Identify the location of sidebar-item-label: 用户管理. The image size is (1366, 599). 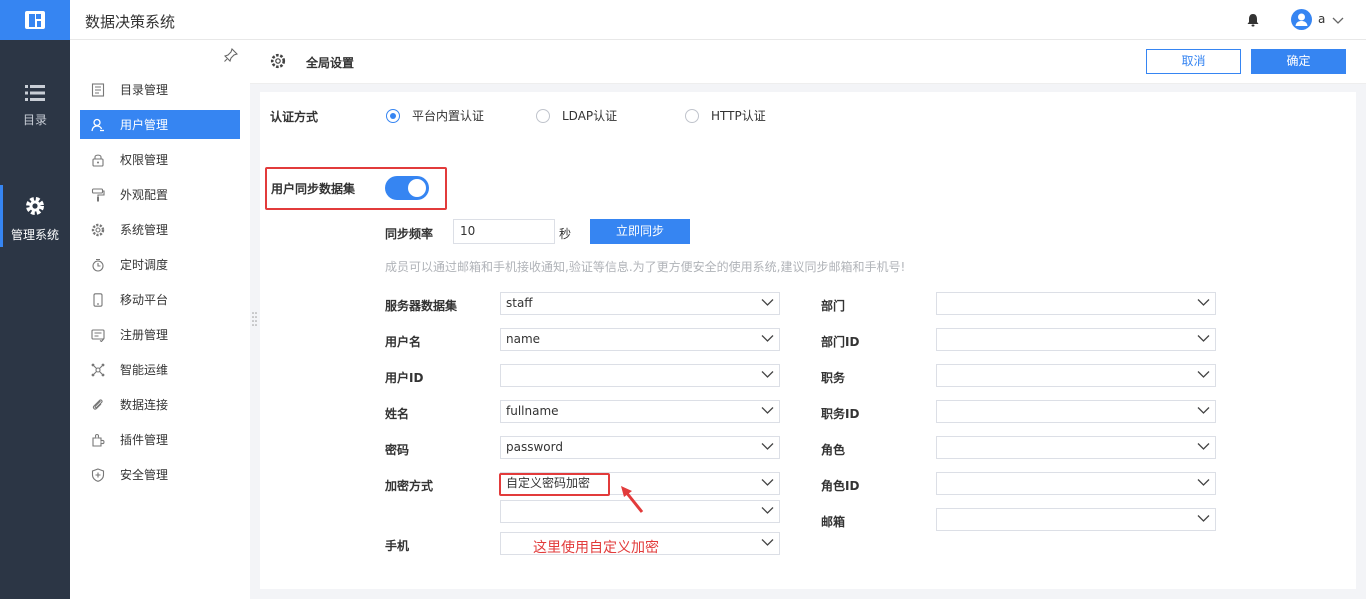
(144, 125).